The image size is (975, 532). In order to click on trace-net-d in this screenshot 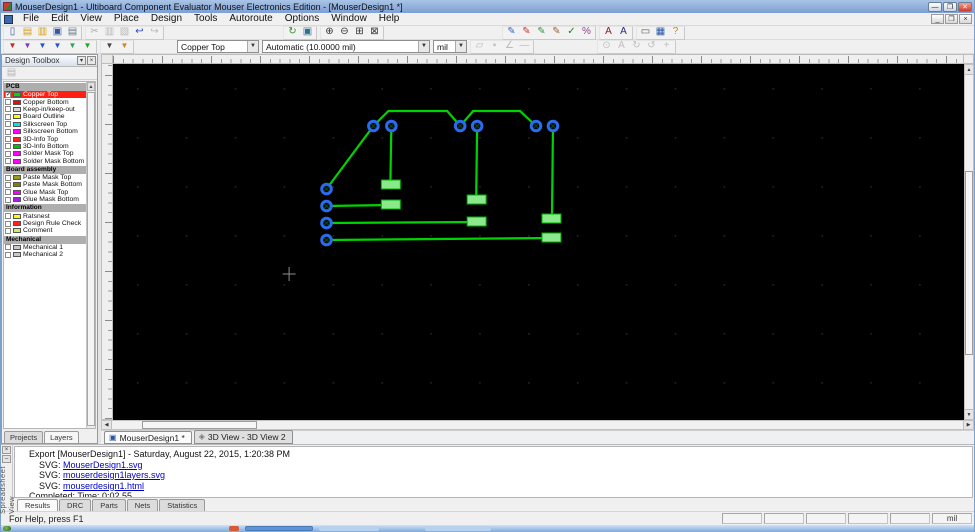, I will do `click(401, 222)`.